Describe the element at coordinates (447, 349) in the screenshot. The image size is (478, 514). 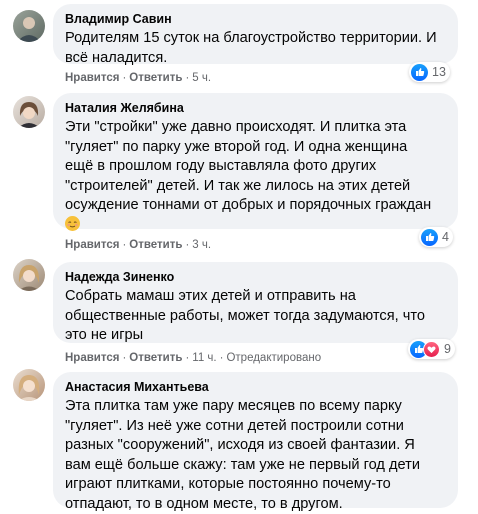
I see `reaction-count: 9` at that location.